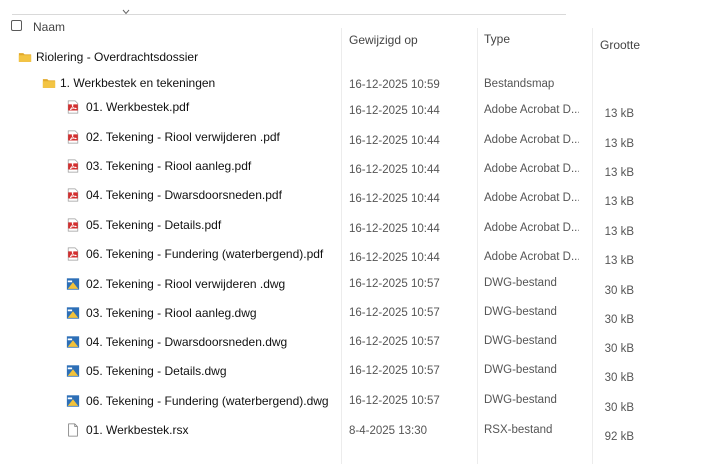 The width and height of the screenshot is (710, 465). Describe the element at coordinates (154, 225) in the screenshot. I see `file-name: 05. Tekening - Details.pdf` at that location.